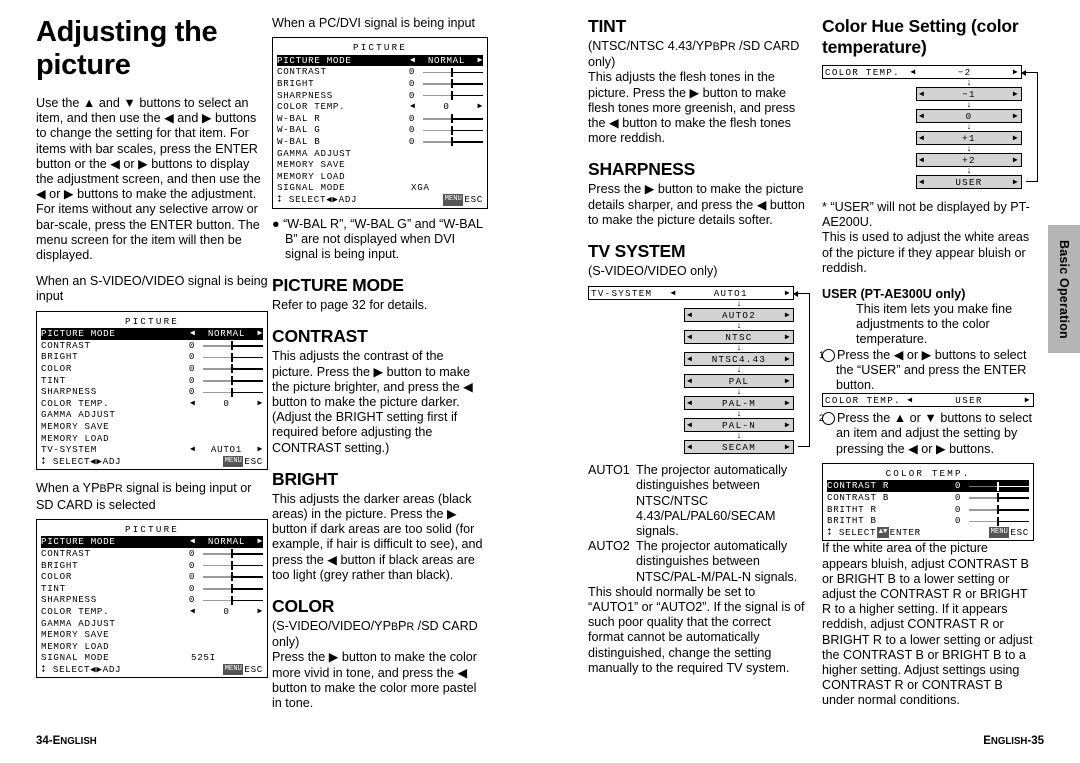 The width and height of the screenshot is (1080, 763). Describe the element at coordinates (152, 450) in the screenshot. I see `osd-menu-item: TV-SYSTEM ◀ AUTO1 ▶` at that location.